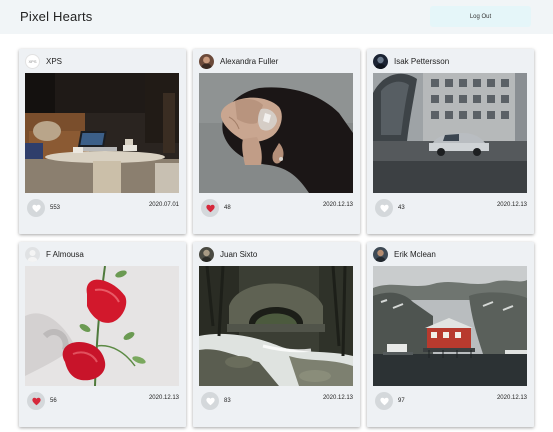 This screenshot has height=432, width=553. What do you see at coordinates (32, 61) in the screenshot?
I see `xps-logo-icon: XPS` at bounding box center [32, 61].